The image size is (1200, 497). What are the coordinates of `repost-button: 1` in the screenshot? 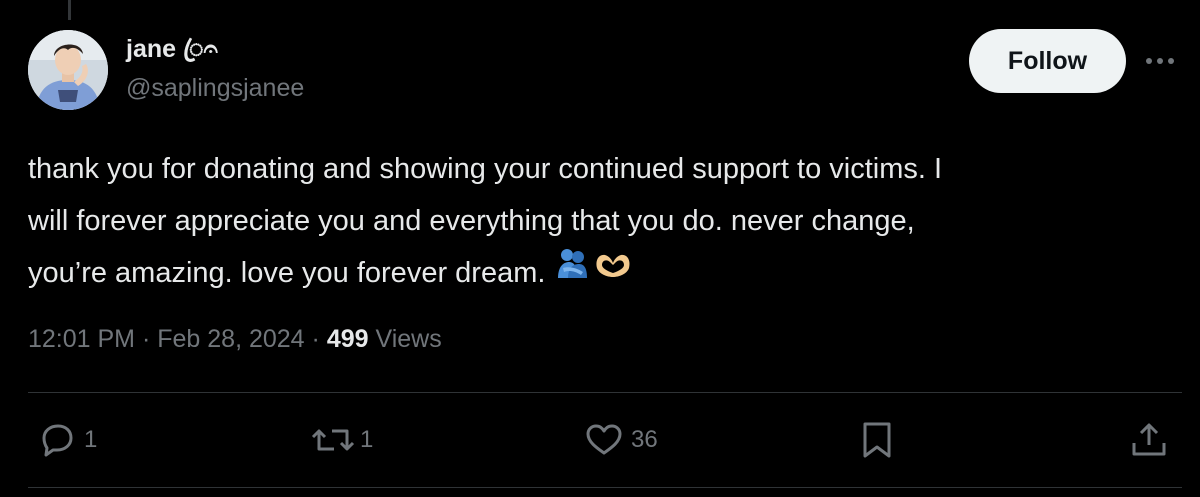 It's located at (341, 440).